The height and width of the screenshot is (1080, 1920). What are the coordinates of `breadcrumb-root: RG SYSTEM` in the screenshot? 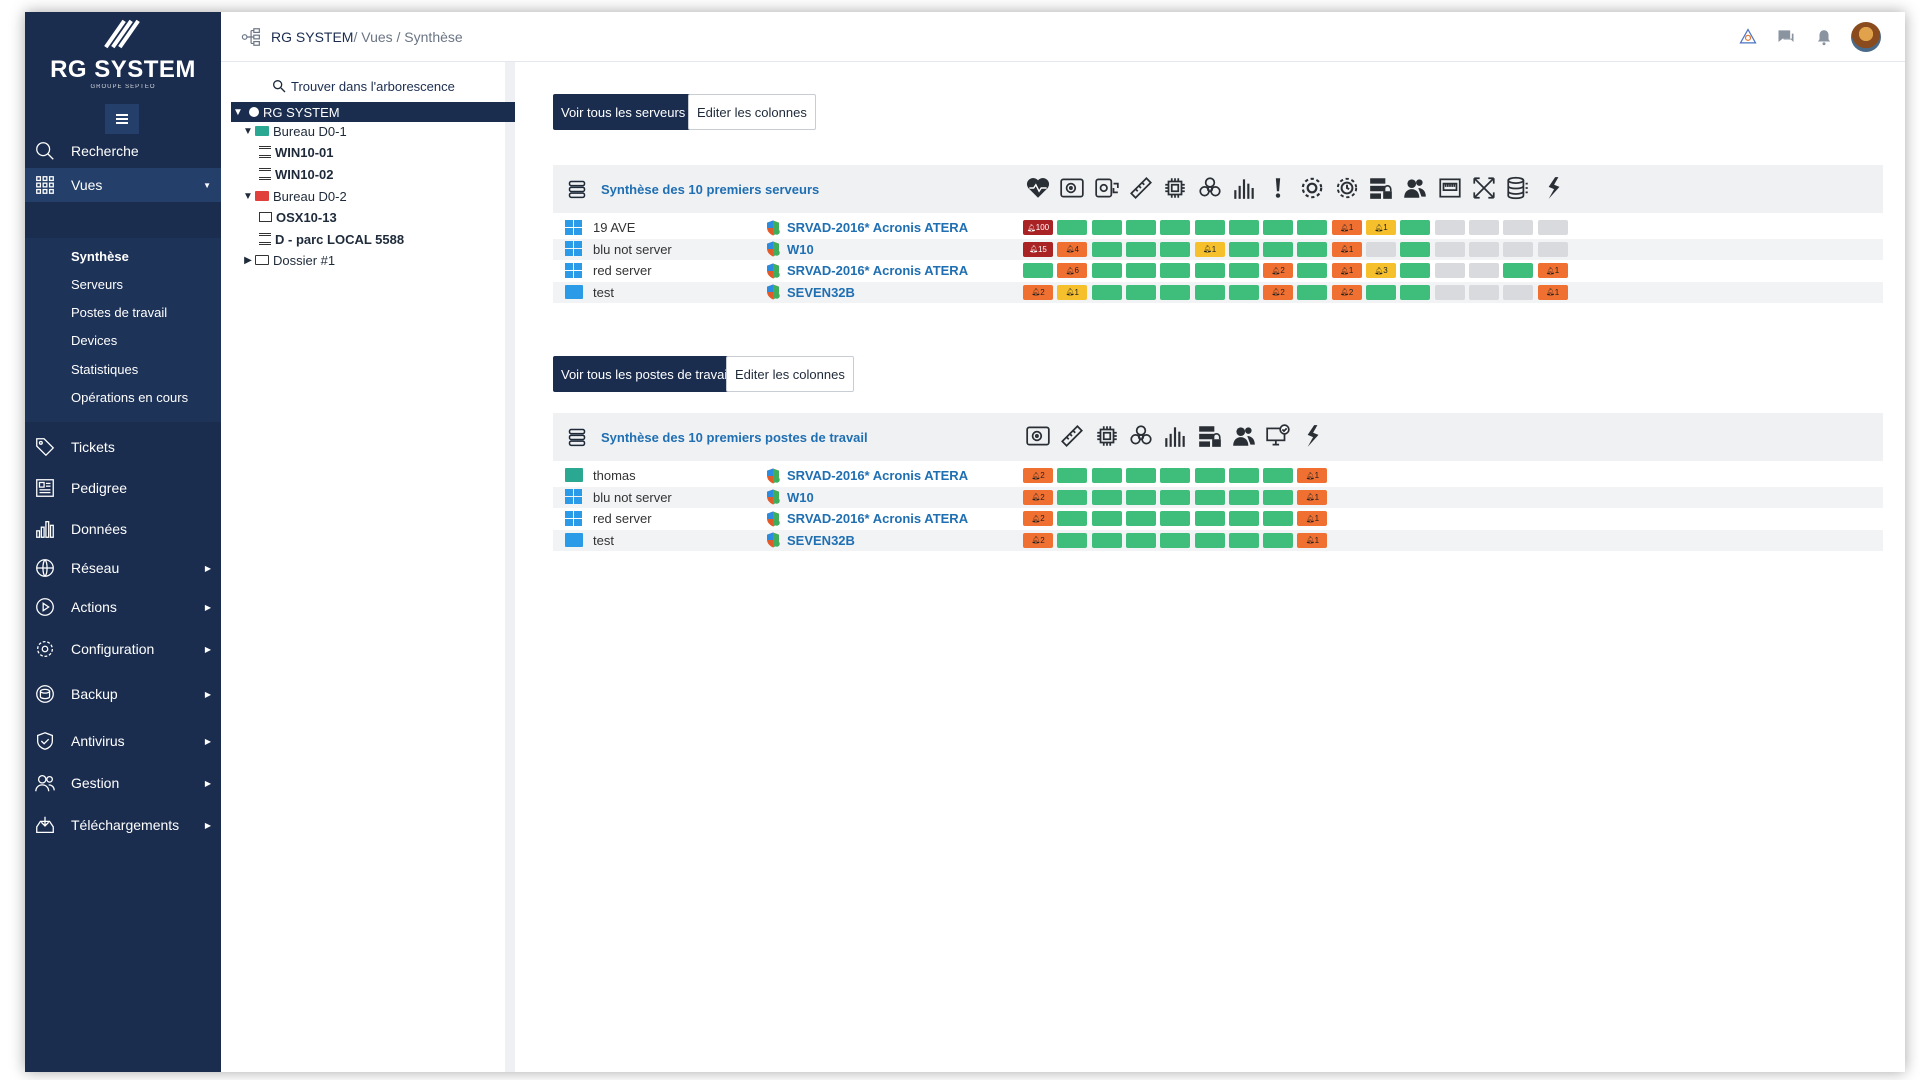 It's located at (312, 37).